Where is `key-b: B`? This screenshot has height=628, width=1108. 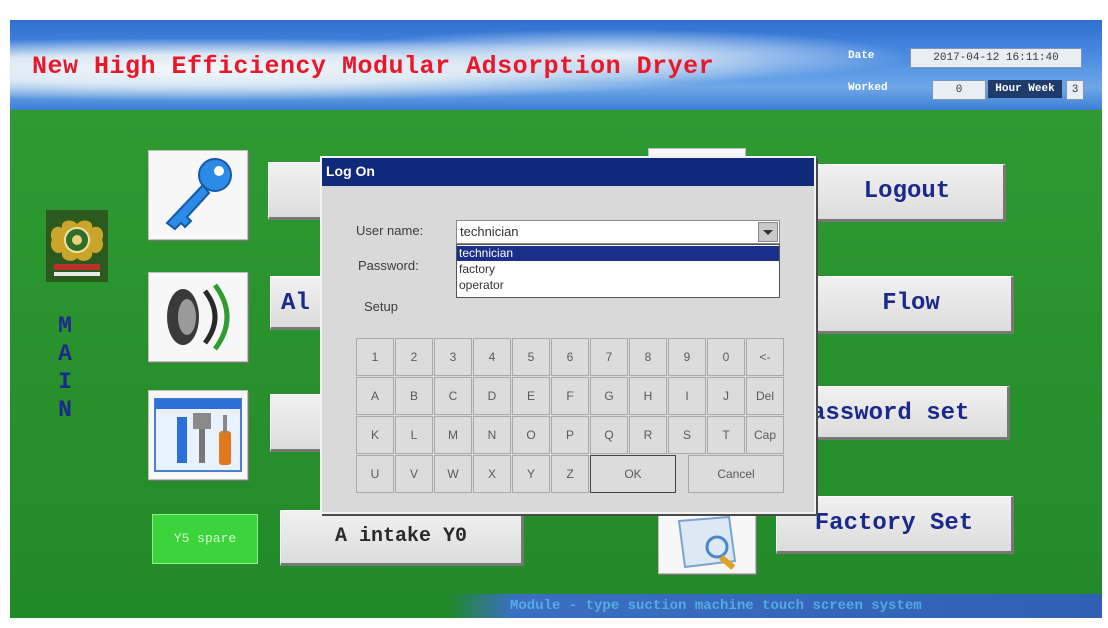
key-b: B is located at coordinates (414, 396).